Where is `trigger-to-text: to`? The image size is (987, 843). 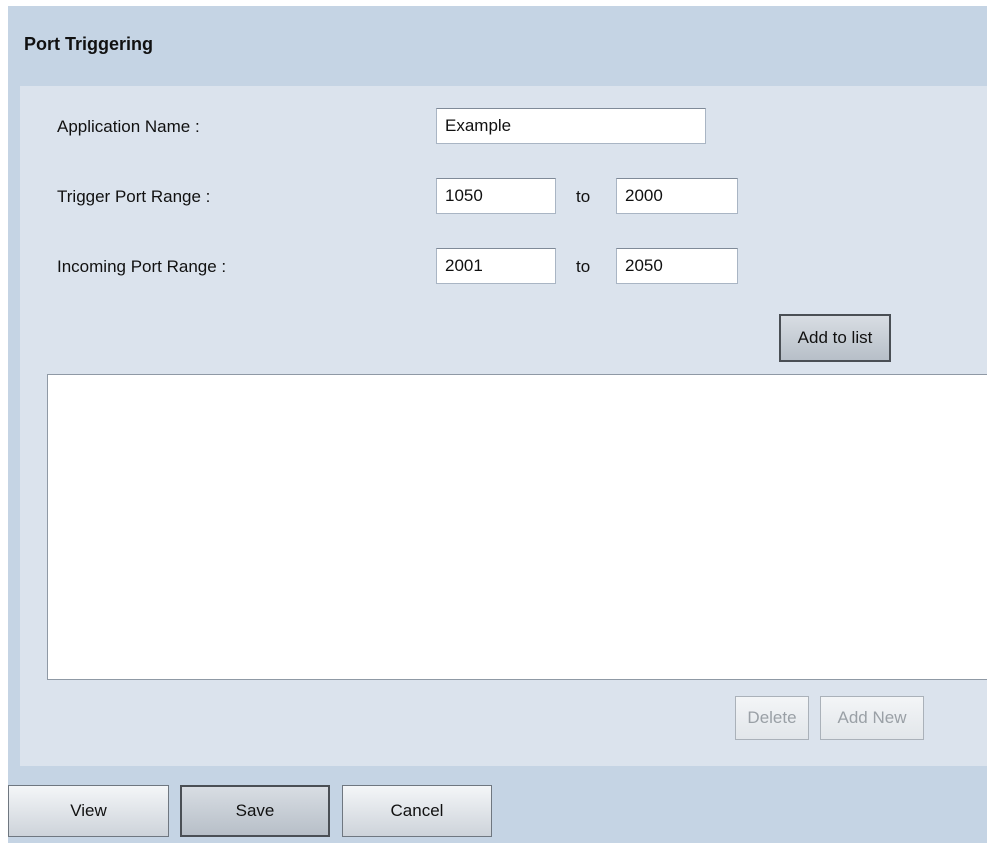 trigger-to-text: to is located at coordinates (583, 196).